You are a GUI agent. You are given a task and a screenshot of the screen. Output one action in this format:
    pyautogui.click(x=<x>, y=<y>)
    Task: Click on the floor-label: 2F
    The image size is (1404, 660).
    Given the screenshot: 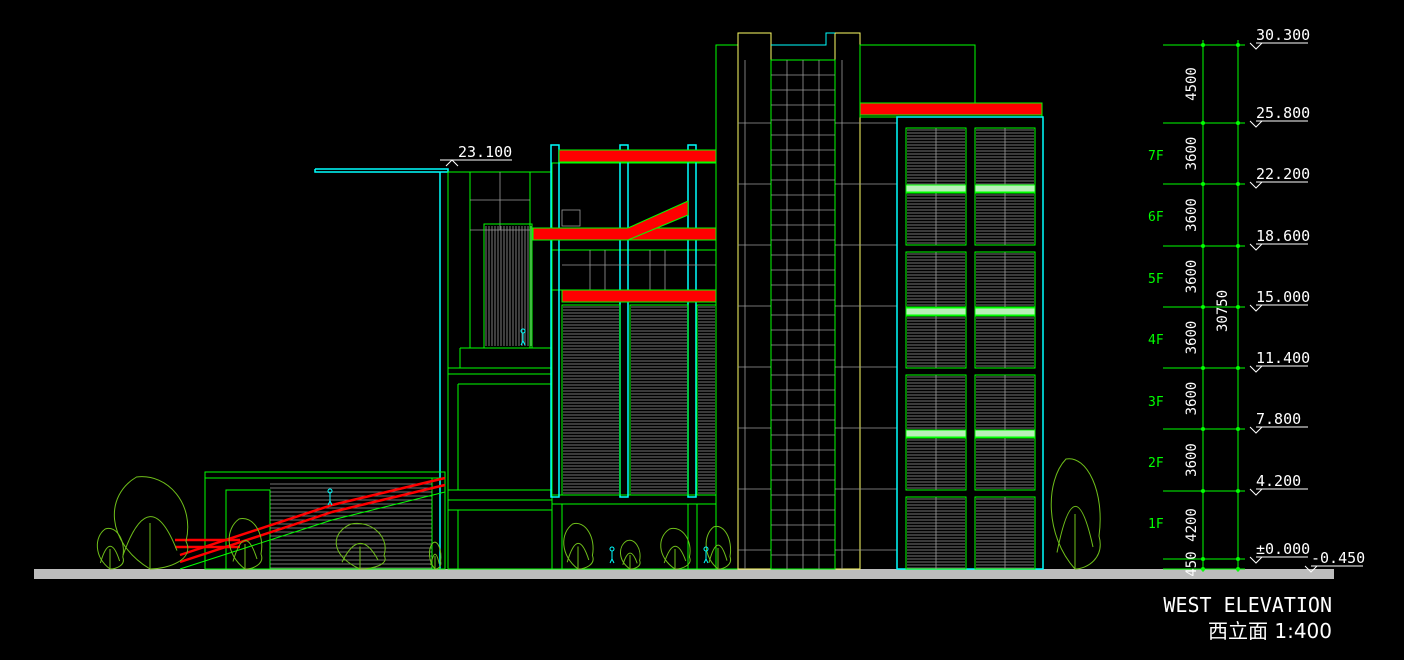 What is the action you would take?
    pyautogui.click(x=1156, y=463)
    